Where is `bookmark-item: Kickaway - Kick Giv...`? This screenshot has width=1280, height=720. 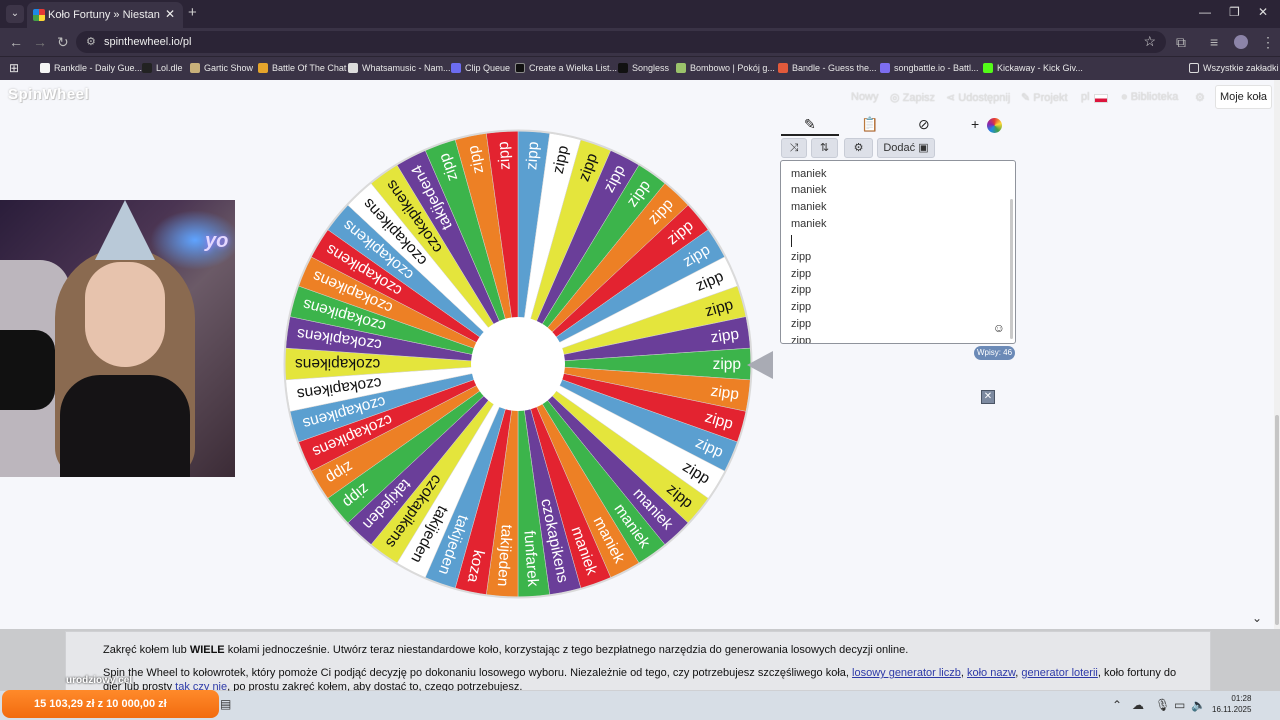 bookmark-item: Kickaway - Kick Giv... is located at coordinates (1033, 68).